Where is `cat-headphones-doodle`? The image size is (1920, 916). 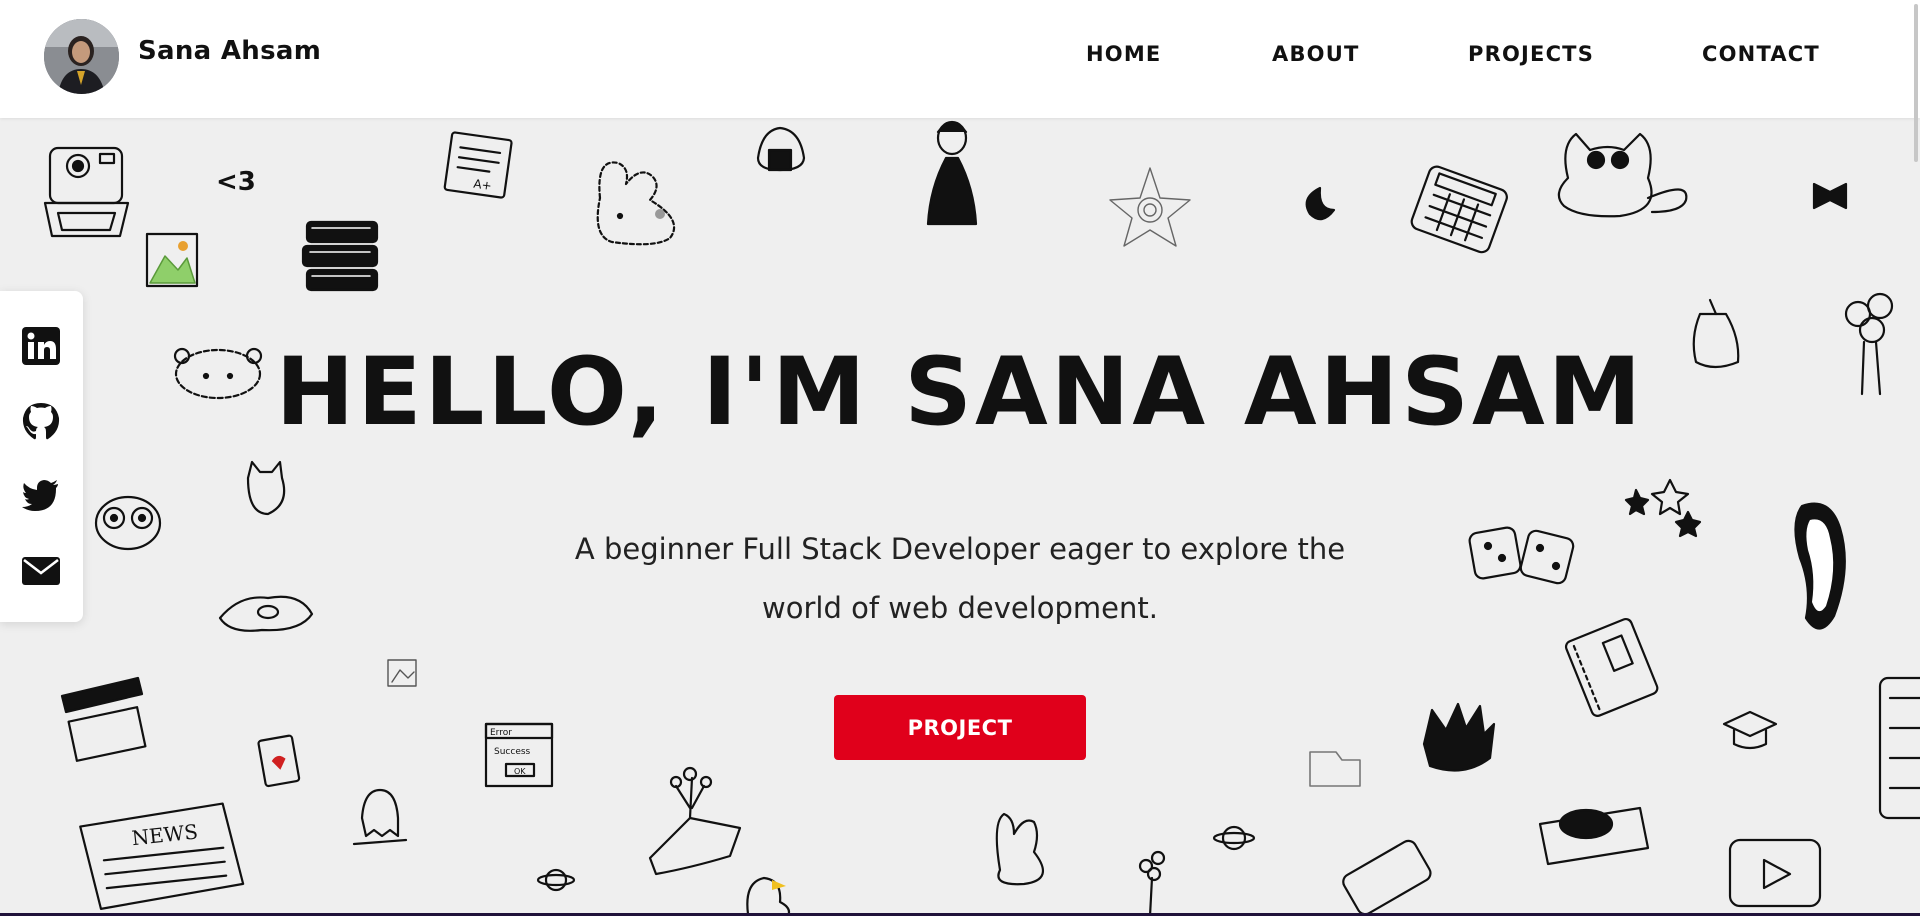
cat-headphones-doodle is located at coordinates (266, 488).